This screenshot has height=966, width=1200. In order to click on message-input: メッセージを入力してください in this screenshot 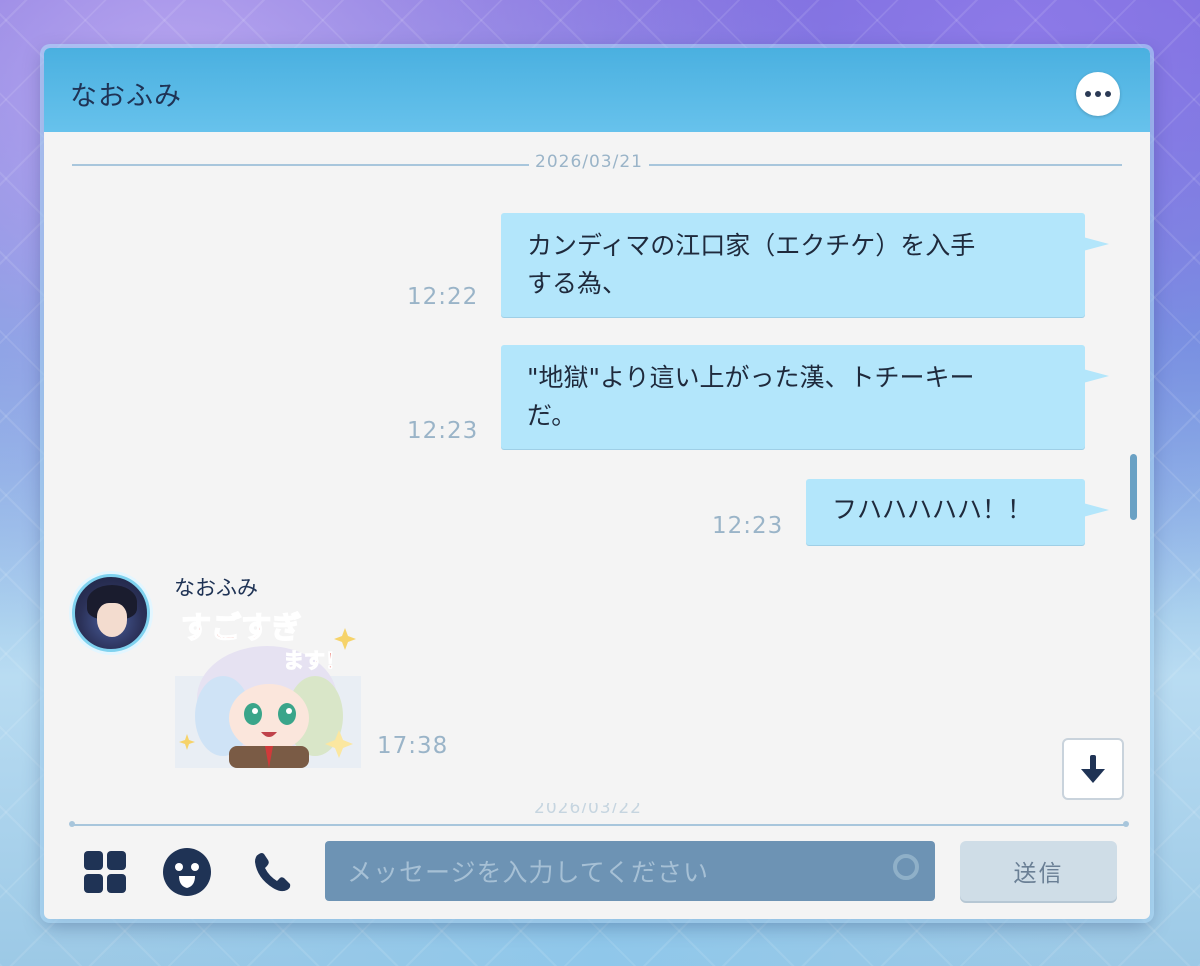, I will do `click(630, 871)`.